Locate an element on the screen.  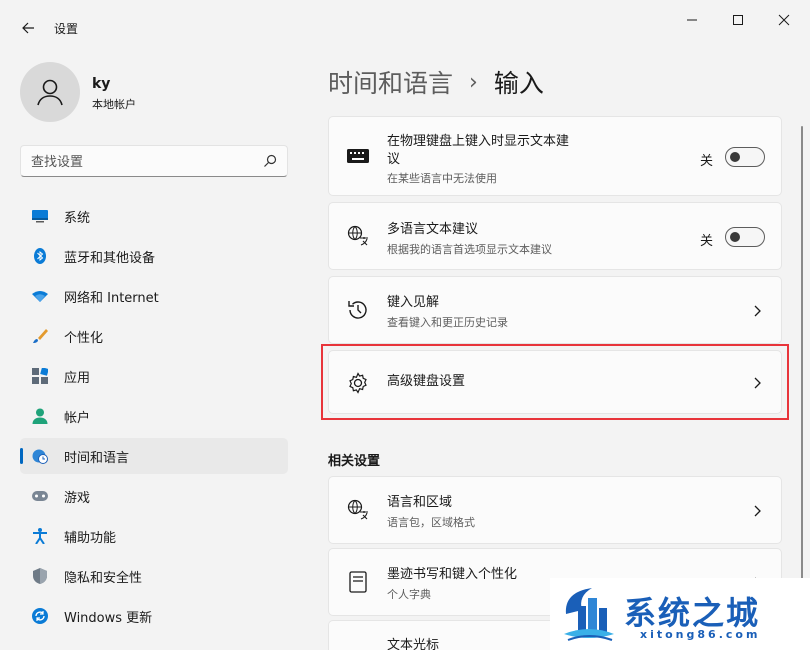
sidebar-item-label: 个性化 is located at coordinates (84, 338).